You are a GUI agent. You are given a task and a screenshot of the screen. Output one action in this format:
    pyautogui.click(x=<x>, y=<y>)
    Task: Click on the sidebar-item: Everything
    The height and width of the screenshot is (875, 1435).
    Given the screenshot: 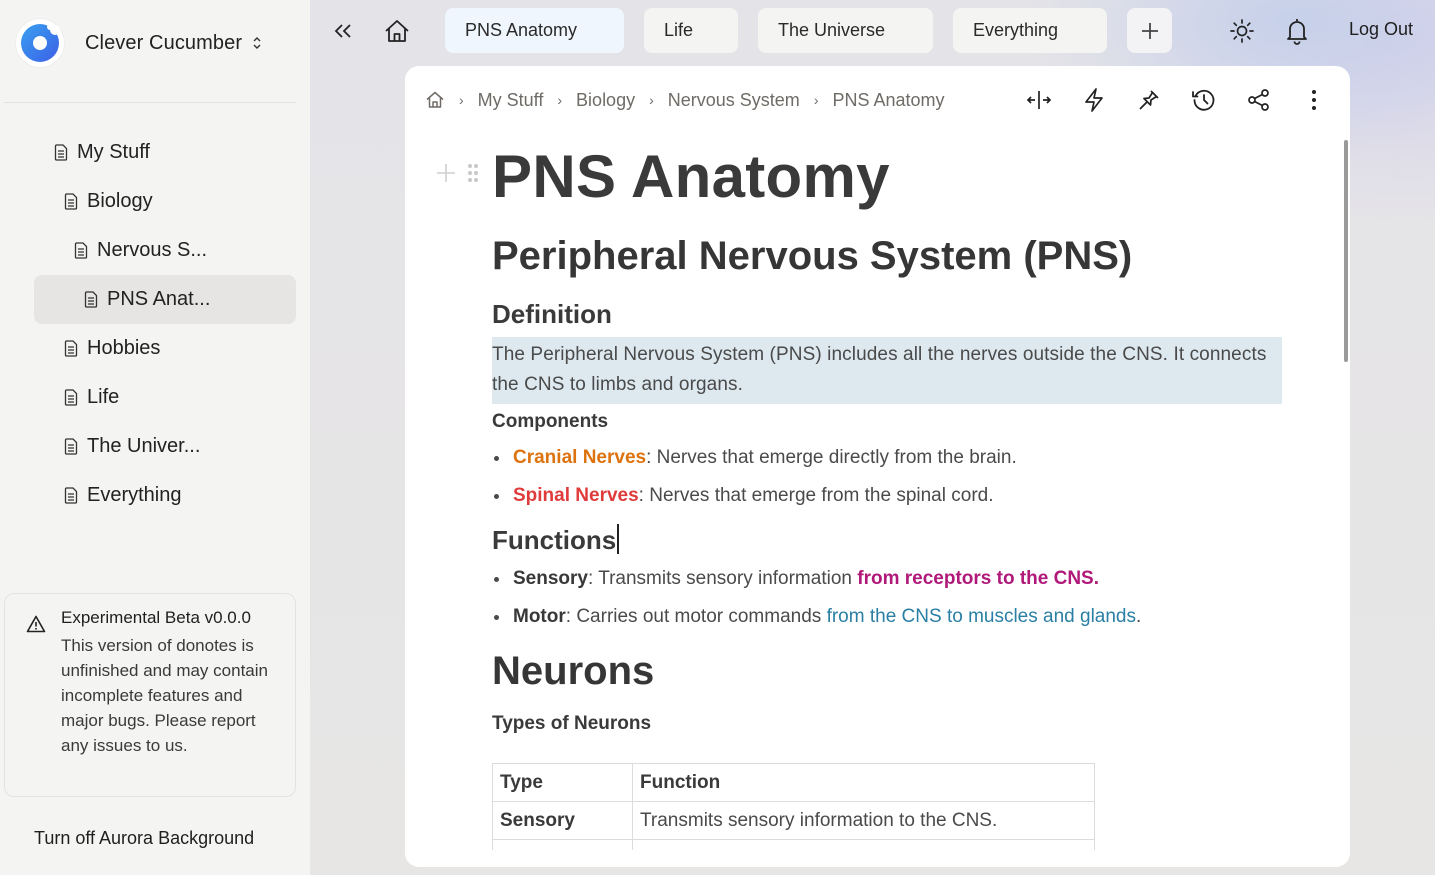 What is the action you would take?
    pyautogui.click(x=165, y=495)
    